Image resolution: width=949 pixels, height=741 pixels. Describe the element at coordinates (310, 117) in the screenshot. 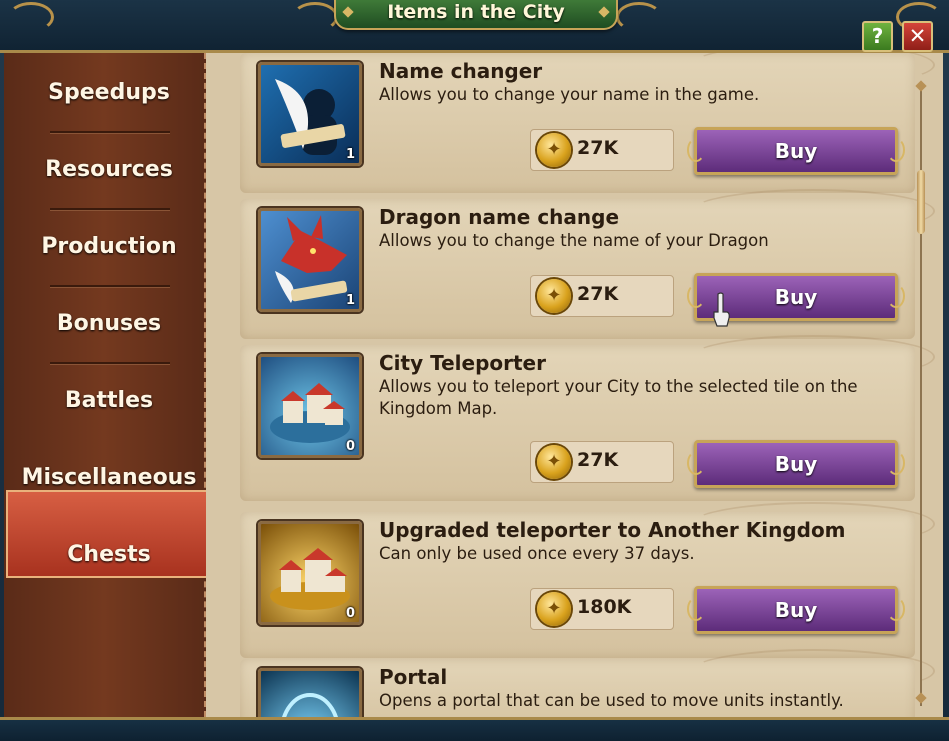

I see `quill-name-icon` at that location.